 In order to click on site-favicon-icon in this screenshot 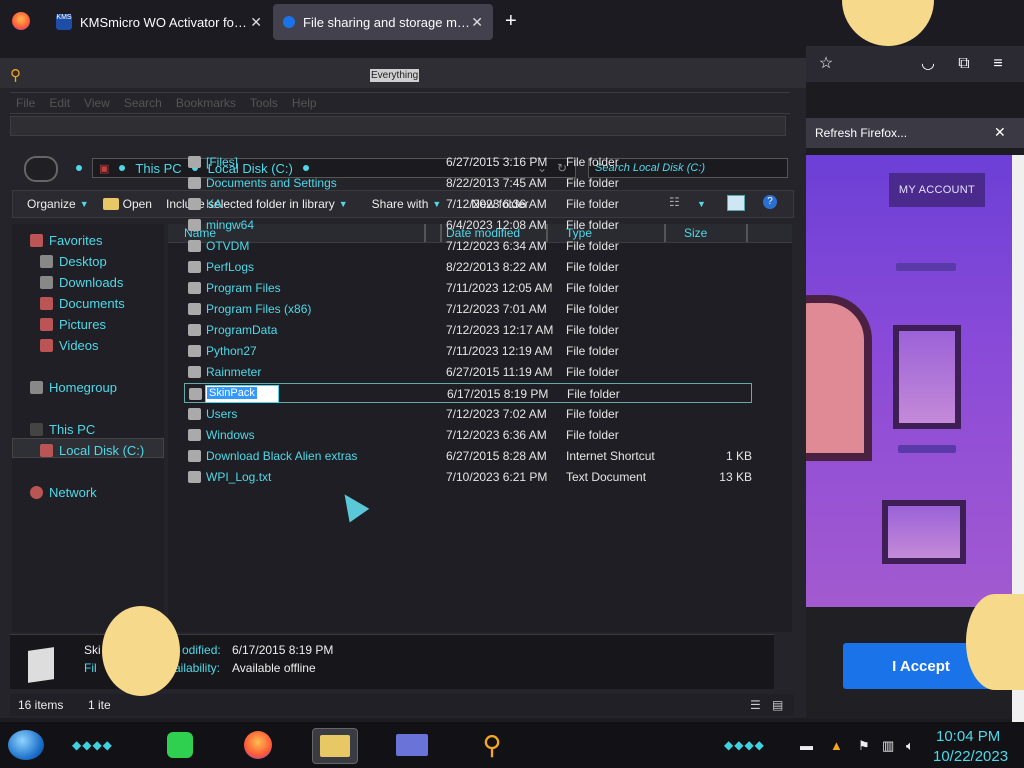, I will do `click(289, 22)`.